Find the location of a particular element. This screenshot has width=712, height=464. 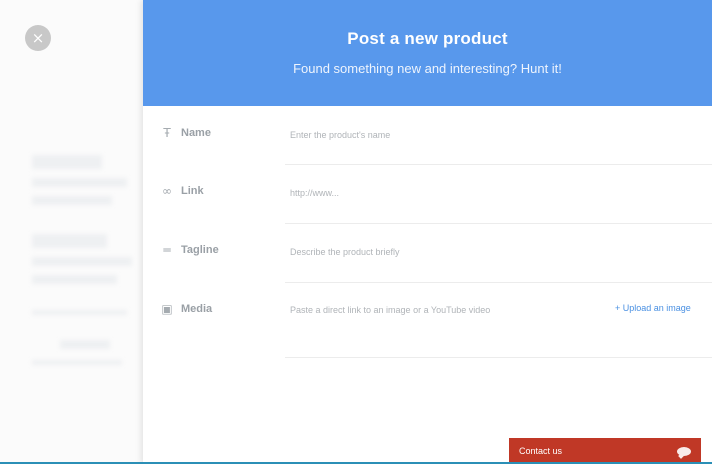

tagline-row: ═ Tagline is located at coordinates (427, 253).